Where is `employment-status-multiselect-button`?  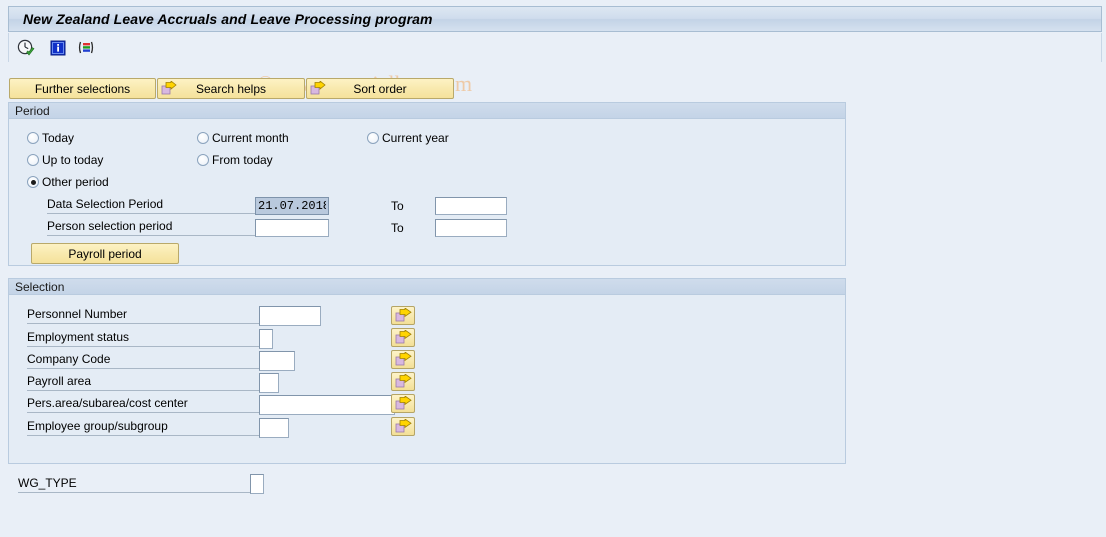
employment-status-multiselect-button is located at coordinates (403, 337).